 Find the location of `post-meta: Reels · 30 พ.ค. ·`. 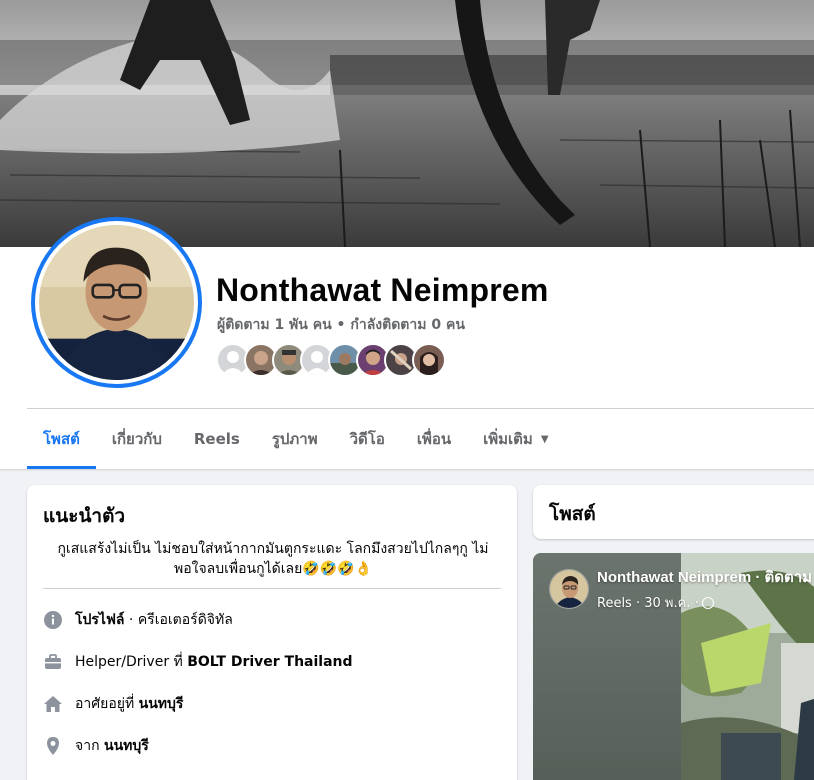

post-meta: Reels · 30 พ.ค. · is located at coordinates (648, 602).